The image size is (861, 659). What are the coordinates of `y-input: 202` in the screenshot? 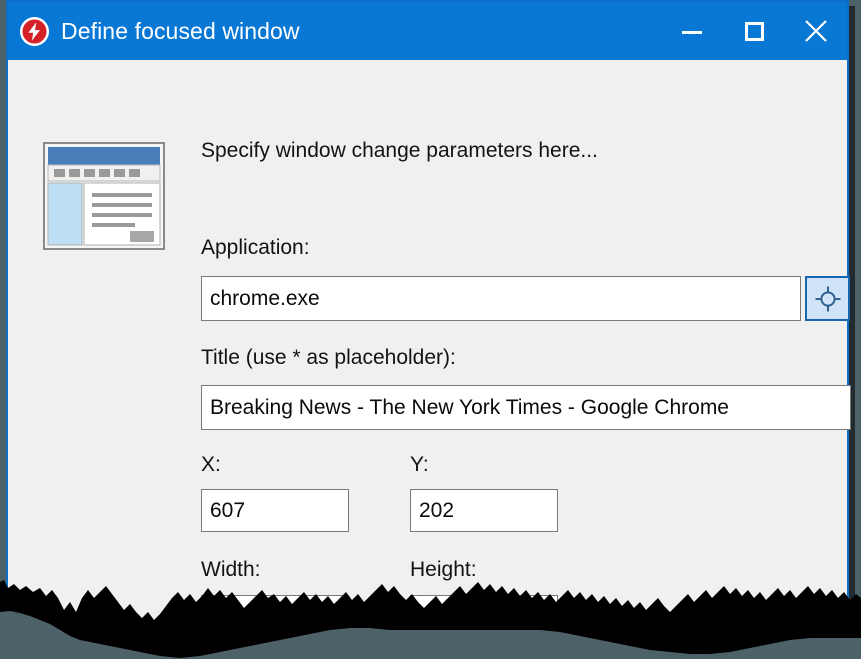 It's located at (484, 510).